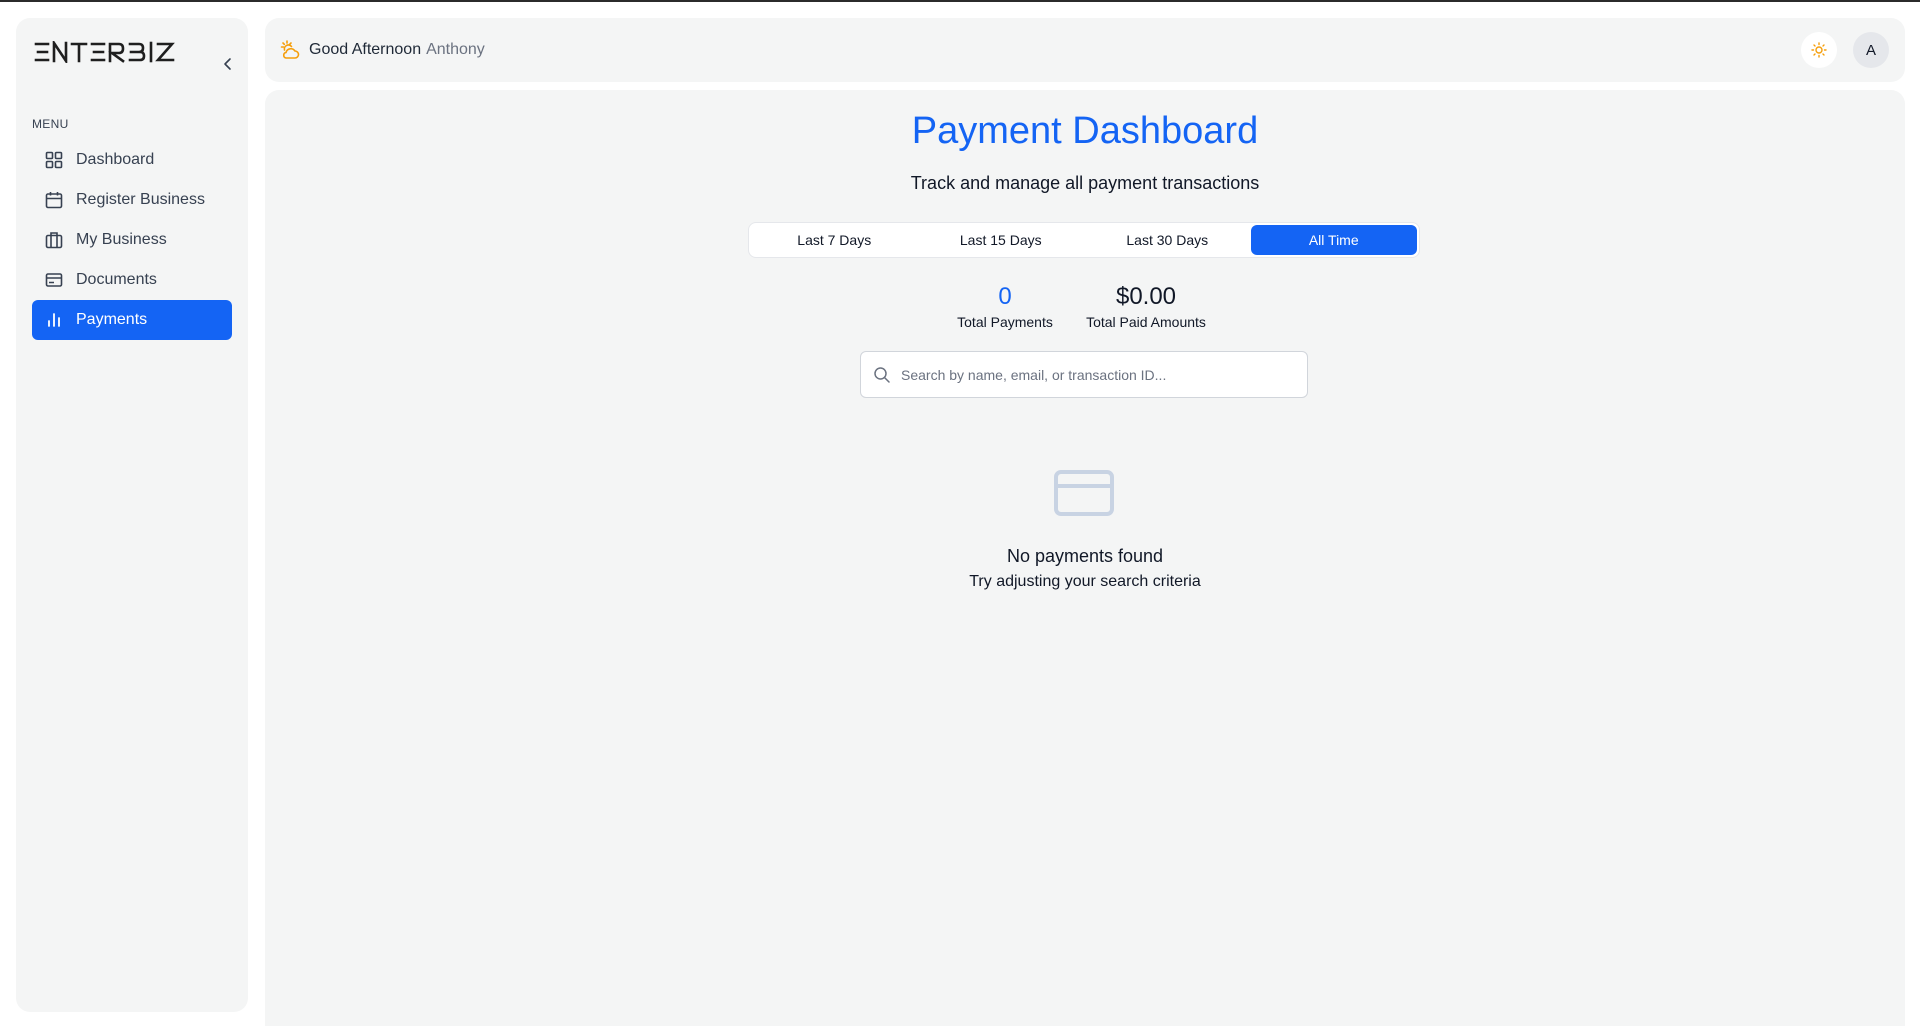 The width and height of the screenshot is (1920, 1026). What do you see at coordinates (290, 50) in the screenshot?
I see `sun-cloud-icon` at bounding box center [290, 50].